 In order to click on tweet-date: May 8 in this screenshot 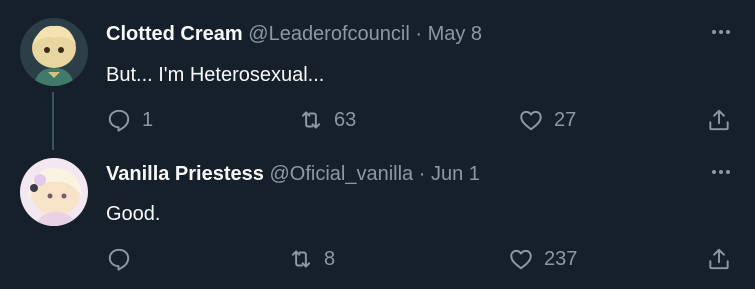, I will do `click(455, 34)`.